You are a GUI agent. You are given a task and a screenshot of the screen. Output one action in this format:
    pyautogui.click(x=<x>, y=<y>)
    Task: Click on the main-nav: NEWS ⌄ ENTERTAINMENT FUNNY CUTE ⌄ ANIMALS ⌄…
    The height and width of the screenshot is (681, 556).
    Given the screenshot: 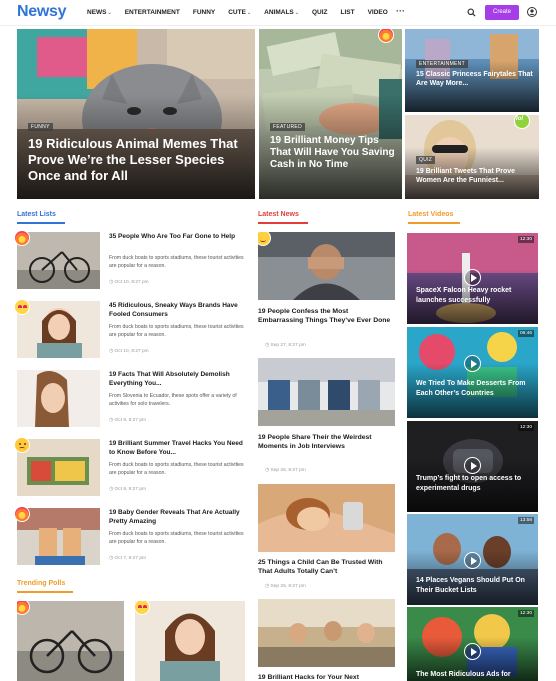 What is the action you would take?
    pyautogui.click(x=244, y=12)
    